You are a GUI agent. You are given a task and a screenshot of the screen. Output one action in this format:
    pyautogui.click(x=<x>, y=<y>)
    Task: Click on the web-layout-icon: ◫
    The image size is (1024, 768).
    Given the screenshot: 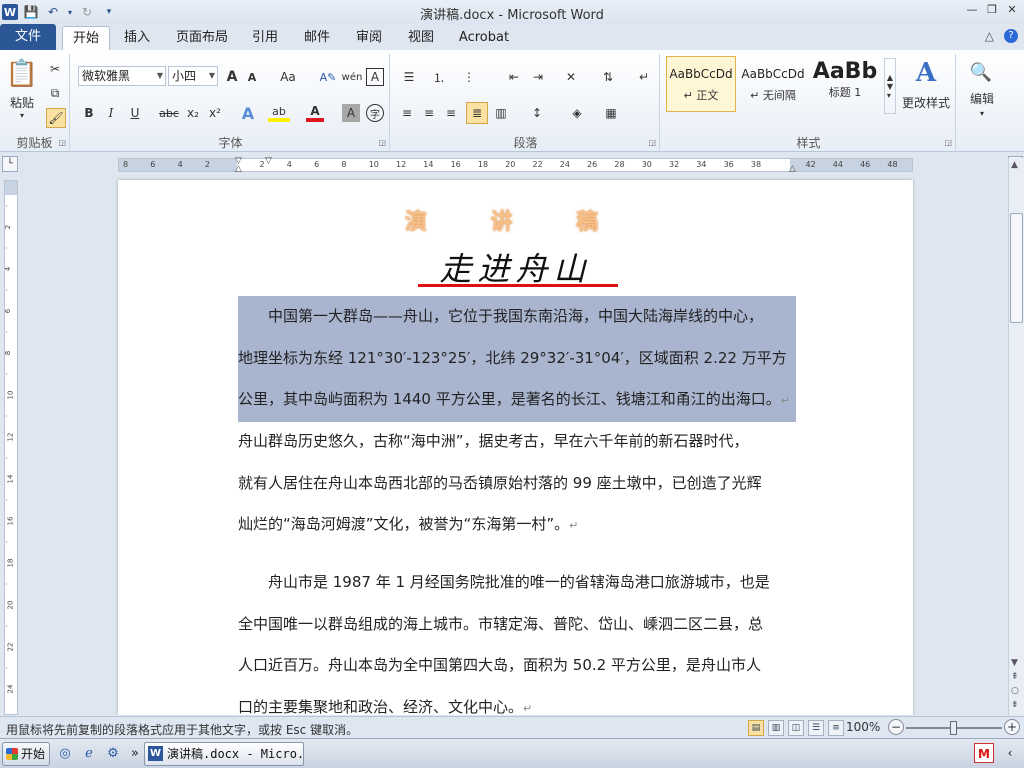 What is the action you would take?
    pyautogui.click(x=796, y=728)
    